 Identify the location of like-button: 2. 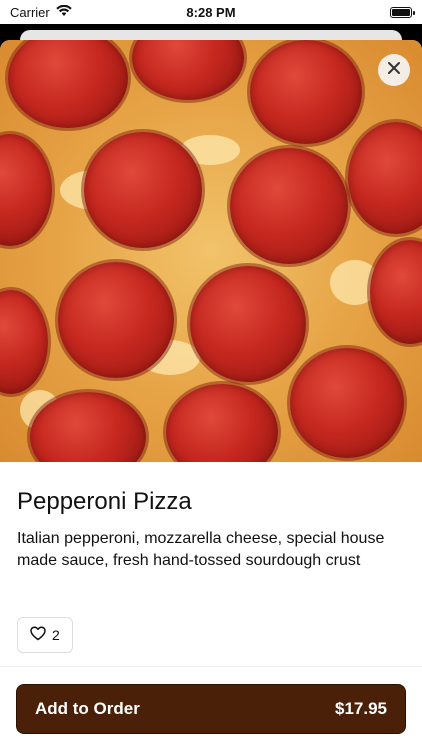
(45, 635).